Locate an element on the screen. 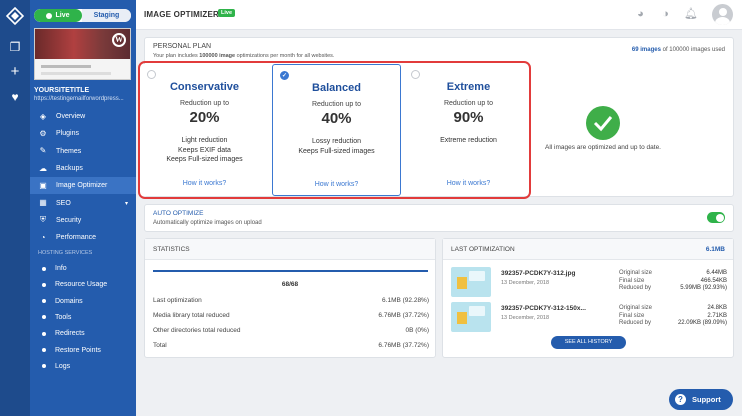 The image size is (742, 416). cloud-icon: ☁ is located at coordinates (43, 168).